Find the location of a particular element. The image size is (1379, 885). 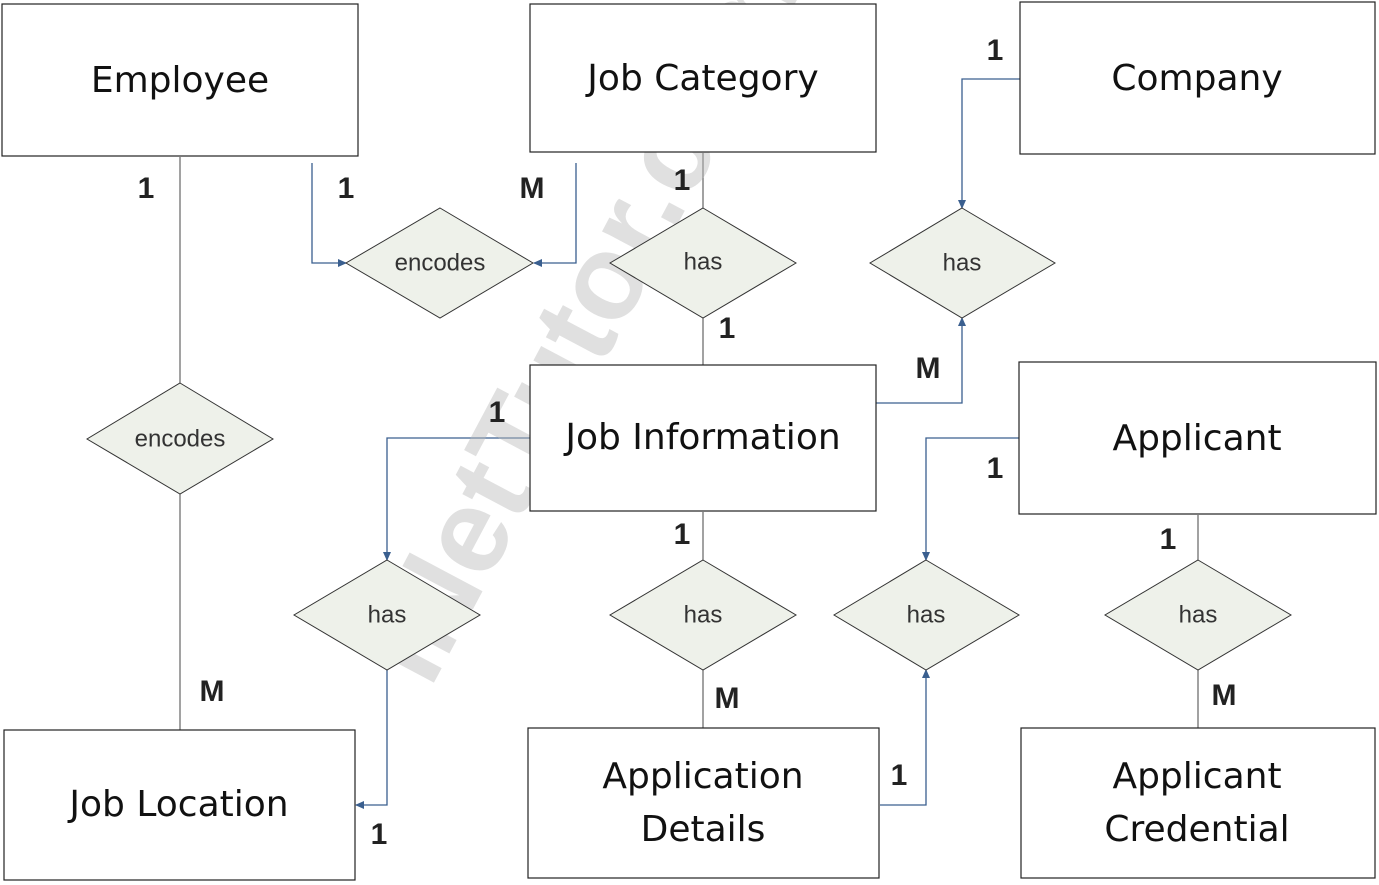

relationship-applicant-has-details: has is located at coordinates (926, 615).